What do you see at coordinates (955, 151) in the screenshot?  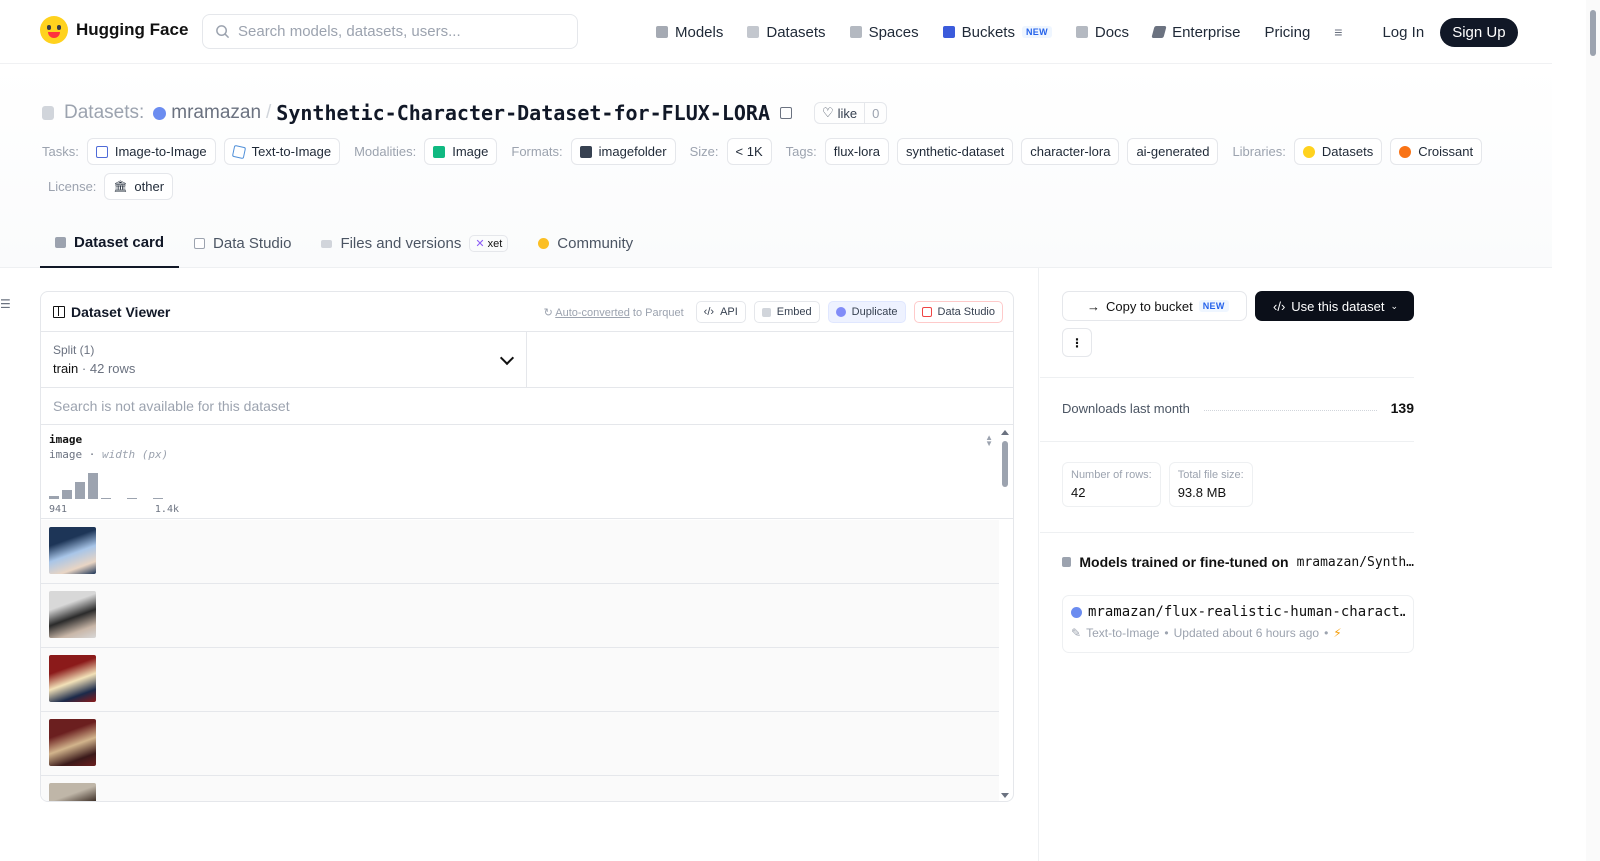 I see `tag-synthetic-dataset: synthetic-dataset` at bounding box center [955, 151].